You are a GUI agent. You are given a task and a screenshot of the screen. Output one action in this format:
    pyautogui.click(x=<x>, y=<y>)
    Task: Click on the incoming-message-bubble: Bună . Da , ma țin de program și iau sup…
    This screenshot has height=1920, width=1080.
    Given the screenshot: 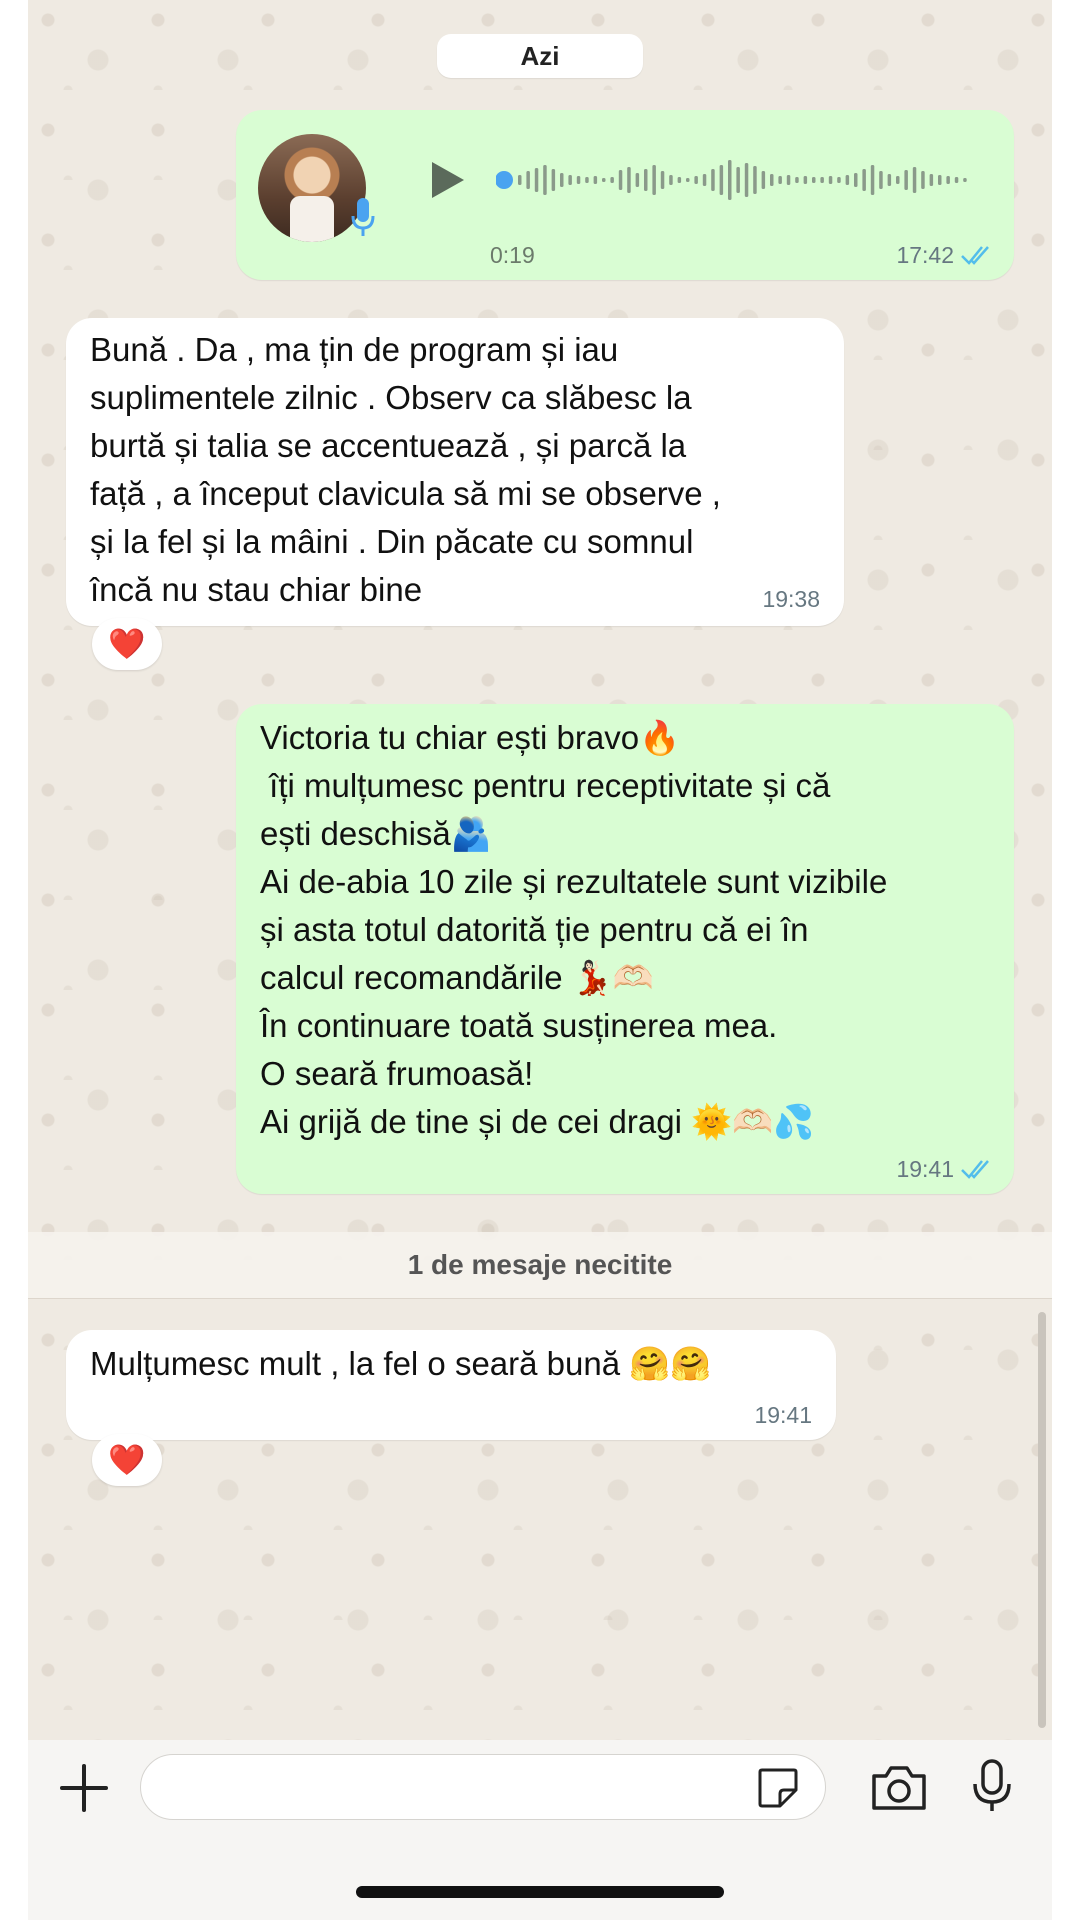 What is the action you would take?
    pyautogui.click(x=455, y=472)
    